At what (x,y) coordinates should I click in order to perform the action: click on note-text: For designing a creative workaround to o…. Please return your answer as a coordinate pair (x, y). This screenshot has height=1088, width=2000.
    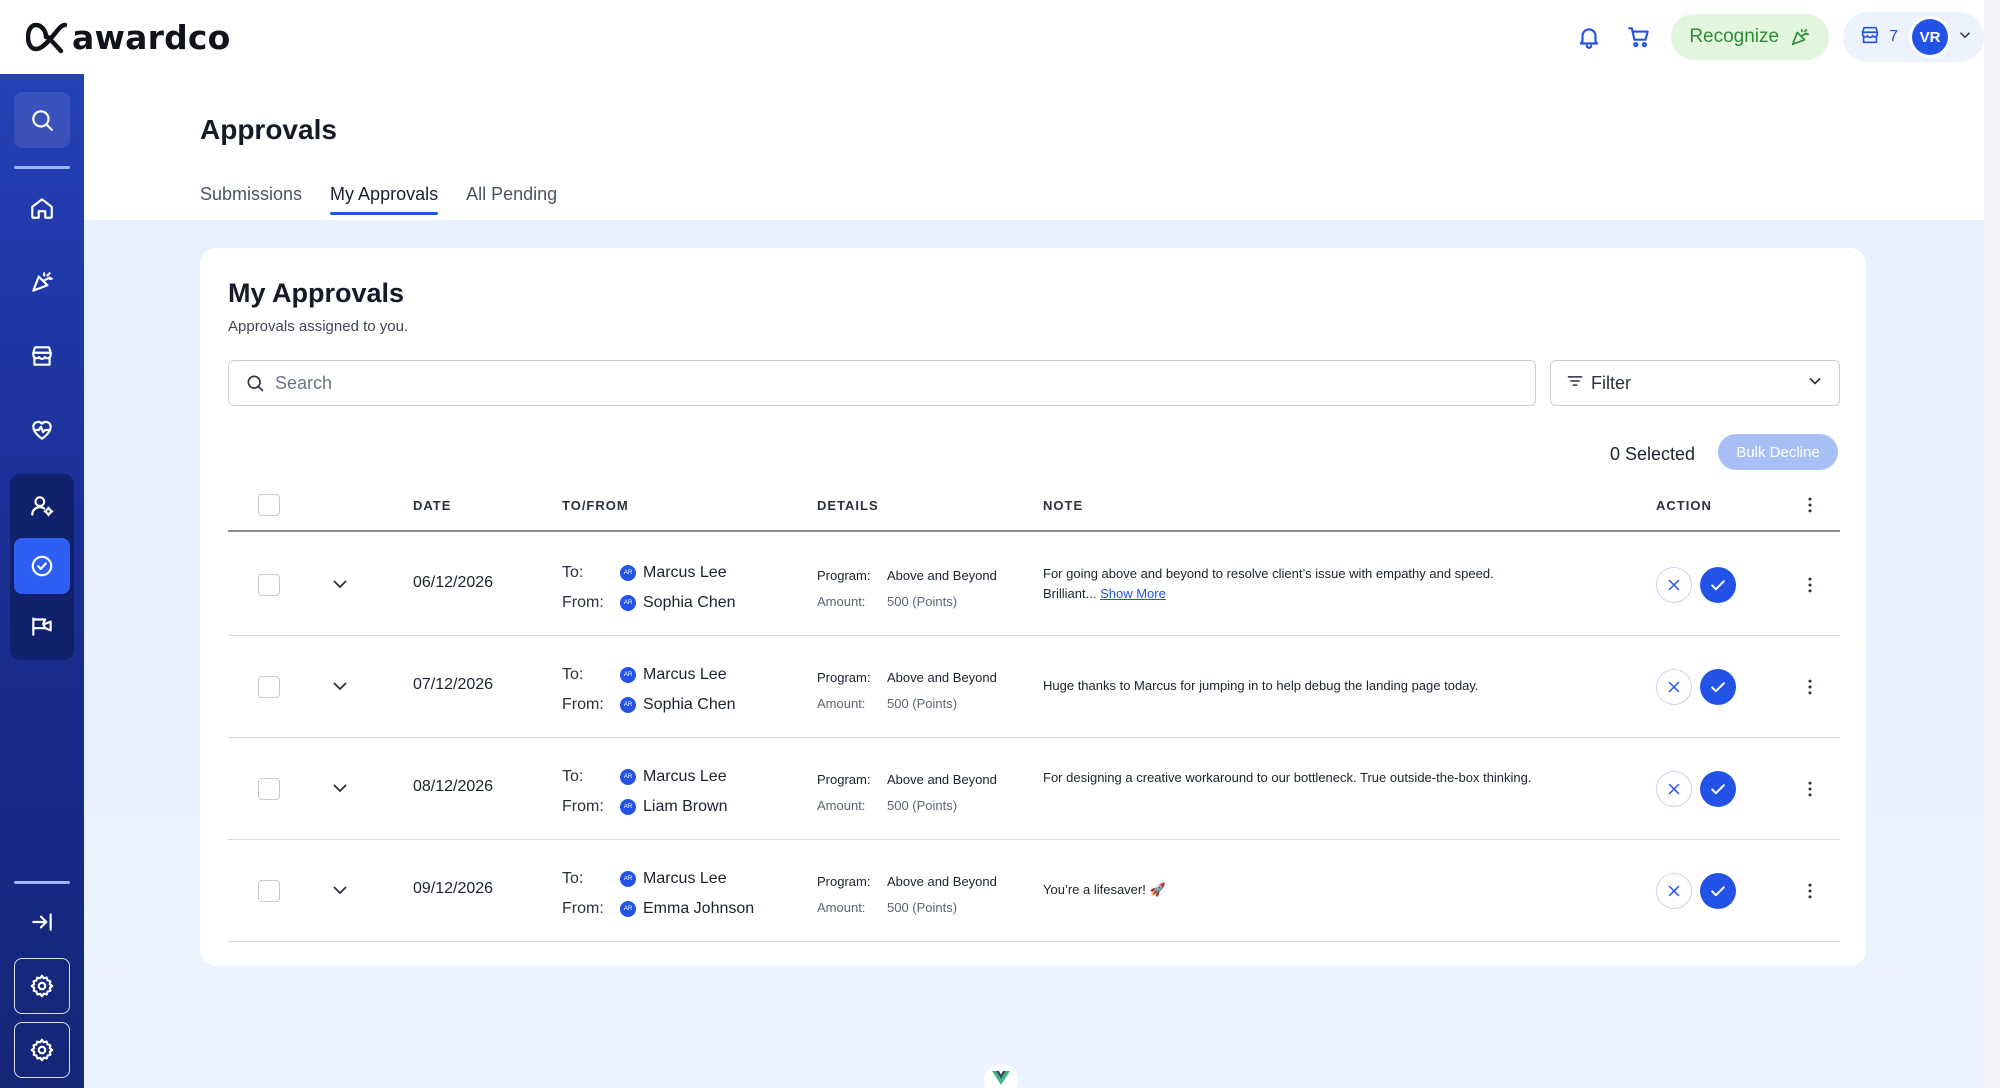
    Looking at the image, I should click on (1287, 777).